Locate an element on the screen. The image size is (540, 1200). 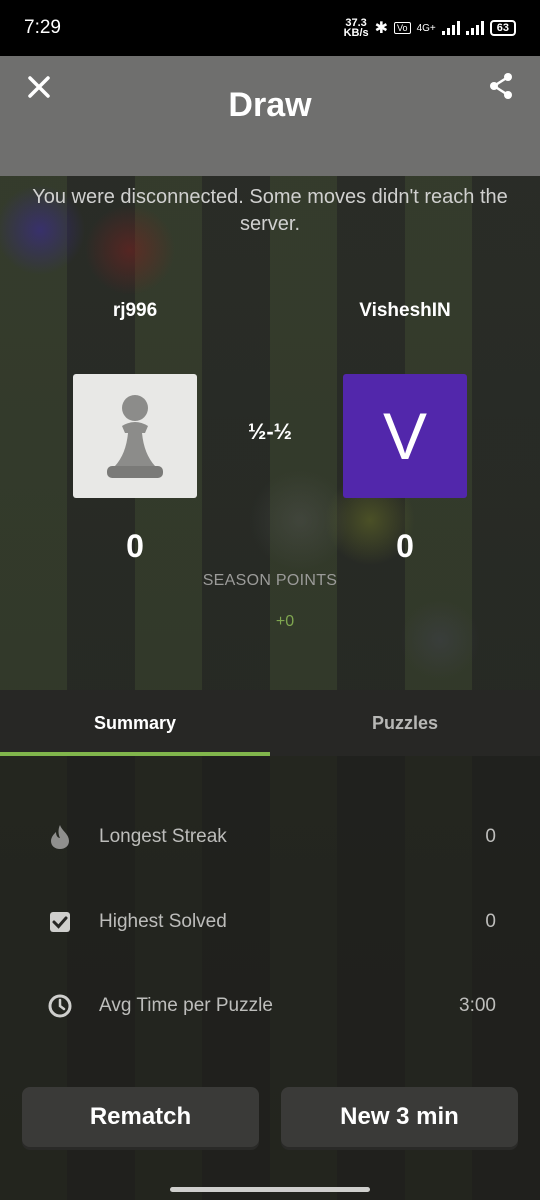
player-left-avatar is located at coordinates (135, 436).